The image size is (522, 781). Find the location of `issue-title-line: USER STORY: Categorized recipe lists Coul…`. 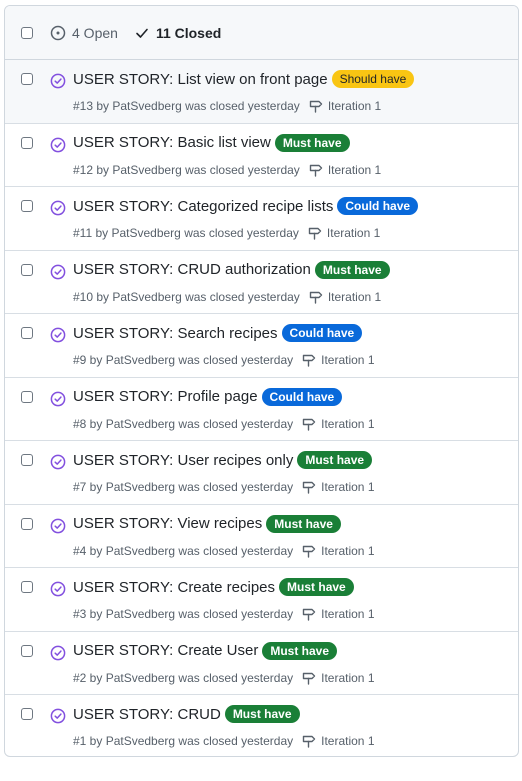

issue-title-line: USER STORY: Categorized recipe lists Coul… is located at coordinates (291, 206).